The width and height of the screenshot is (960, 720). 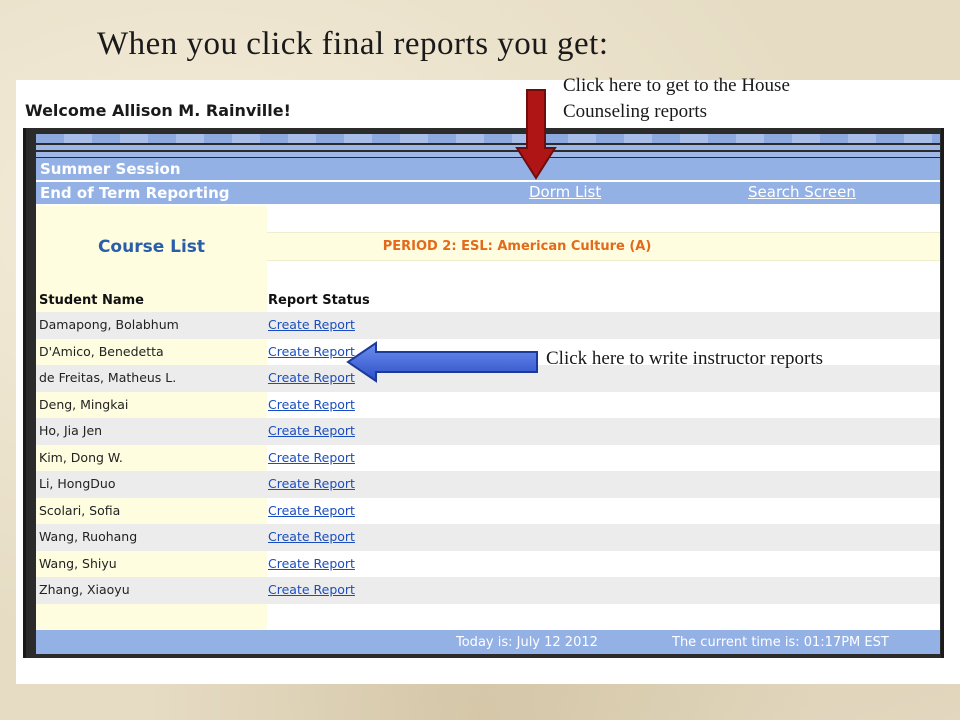 I want to click on slide-title: When you click final reports you get:, so click(x=353, y=44).